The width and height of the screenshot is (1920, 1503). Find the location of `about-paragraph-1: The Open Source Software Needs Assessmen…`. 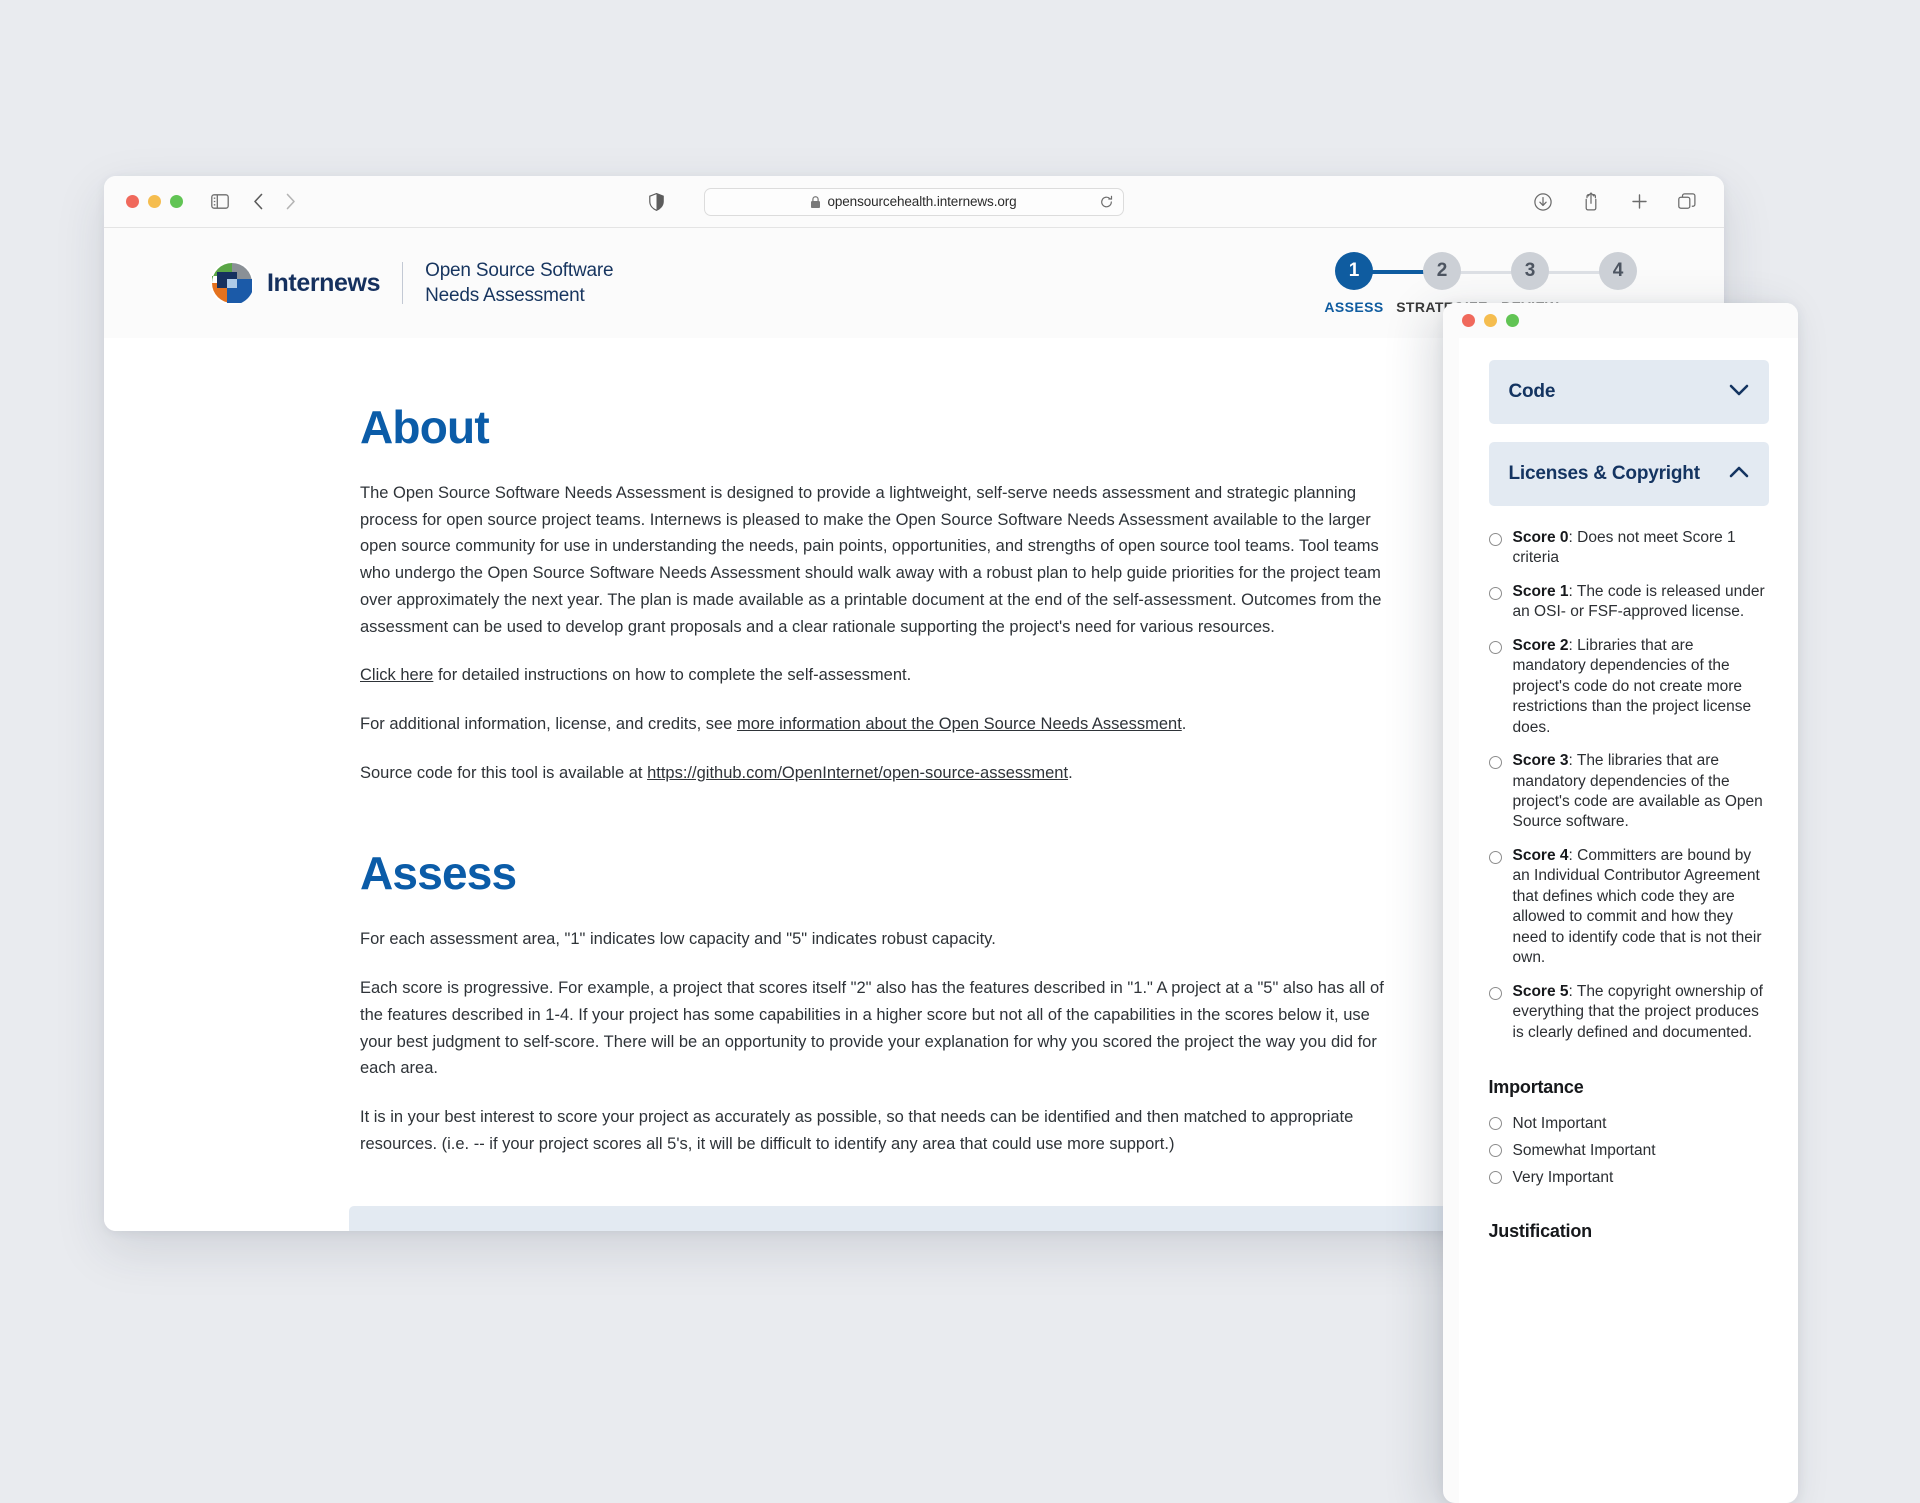

about-paragraph-1: The Open Source Software Needs Assessmen… is located at coordinates (871, 560).